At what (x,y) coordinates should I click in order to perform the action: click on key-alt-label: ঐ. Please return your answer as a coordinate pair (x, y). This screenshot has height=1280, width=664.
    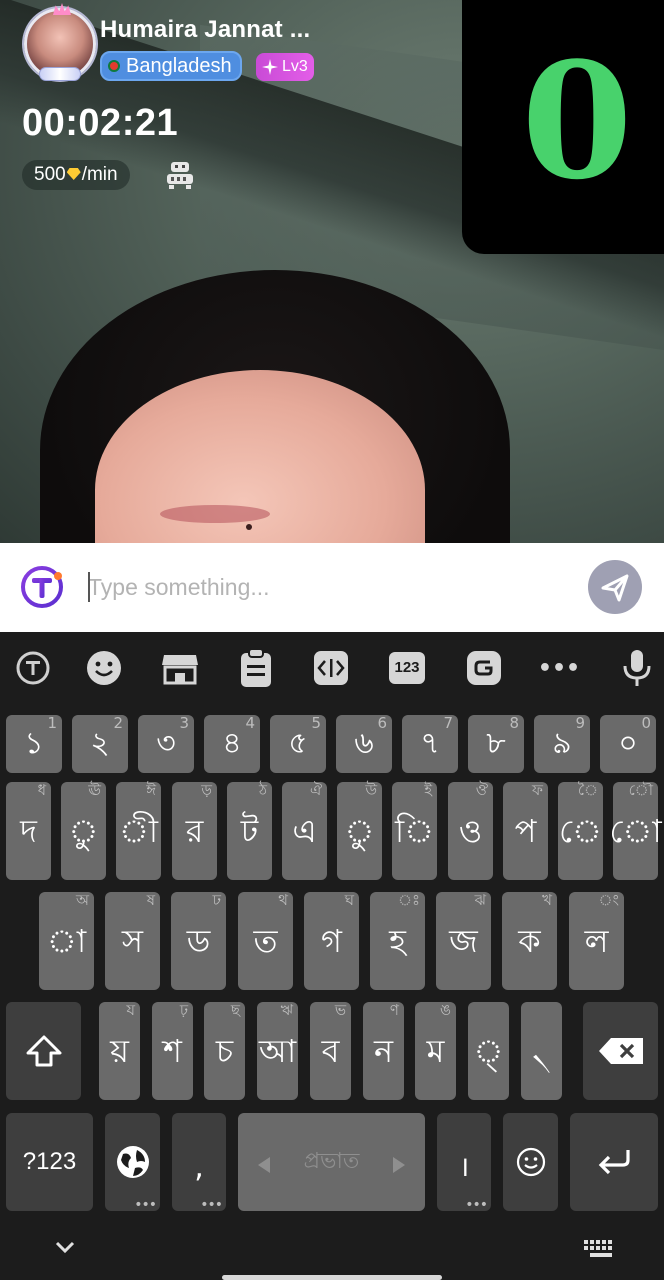
    Looking at the image, I should click on (315, 790).